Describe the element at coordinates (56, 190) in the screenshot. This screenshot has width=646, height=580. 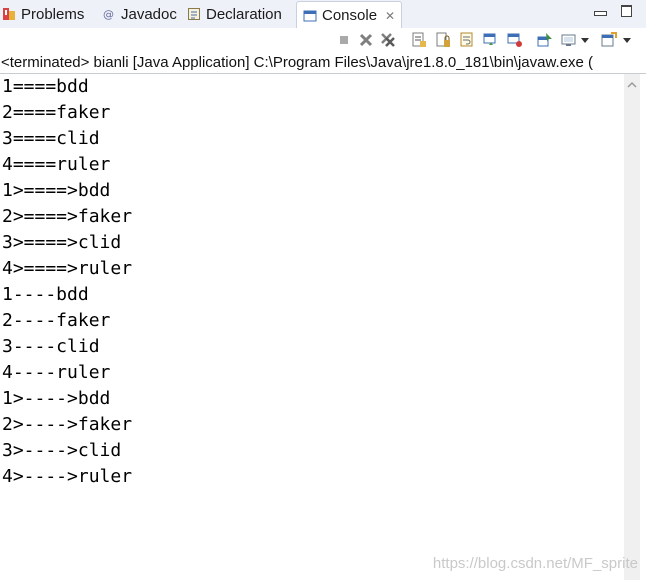
I see `console-line: 1>====>bdd` at that location.